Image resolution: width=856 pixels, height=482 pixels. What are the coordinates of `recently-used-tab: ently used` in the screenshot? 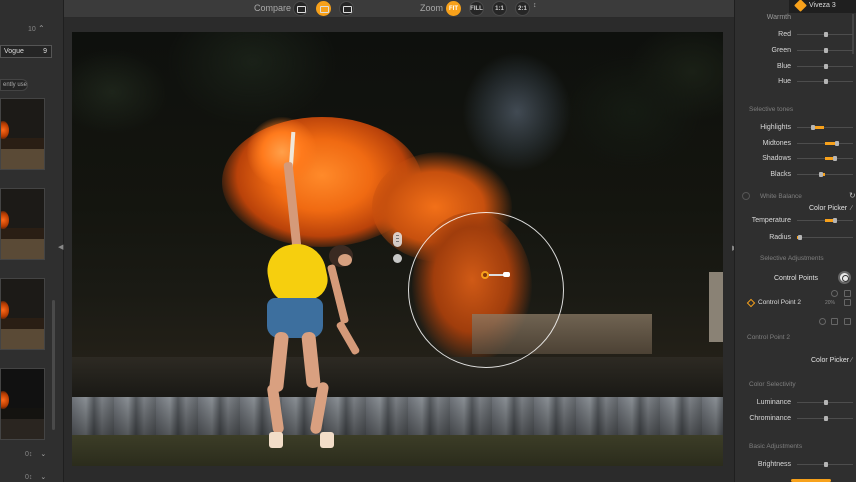 It's located at (14, 85).